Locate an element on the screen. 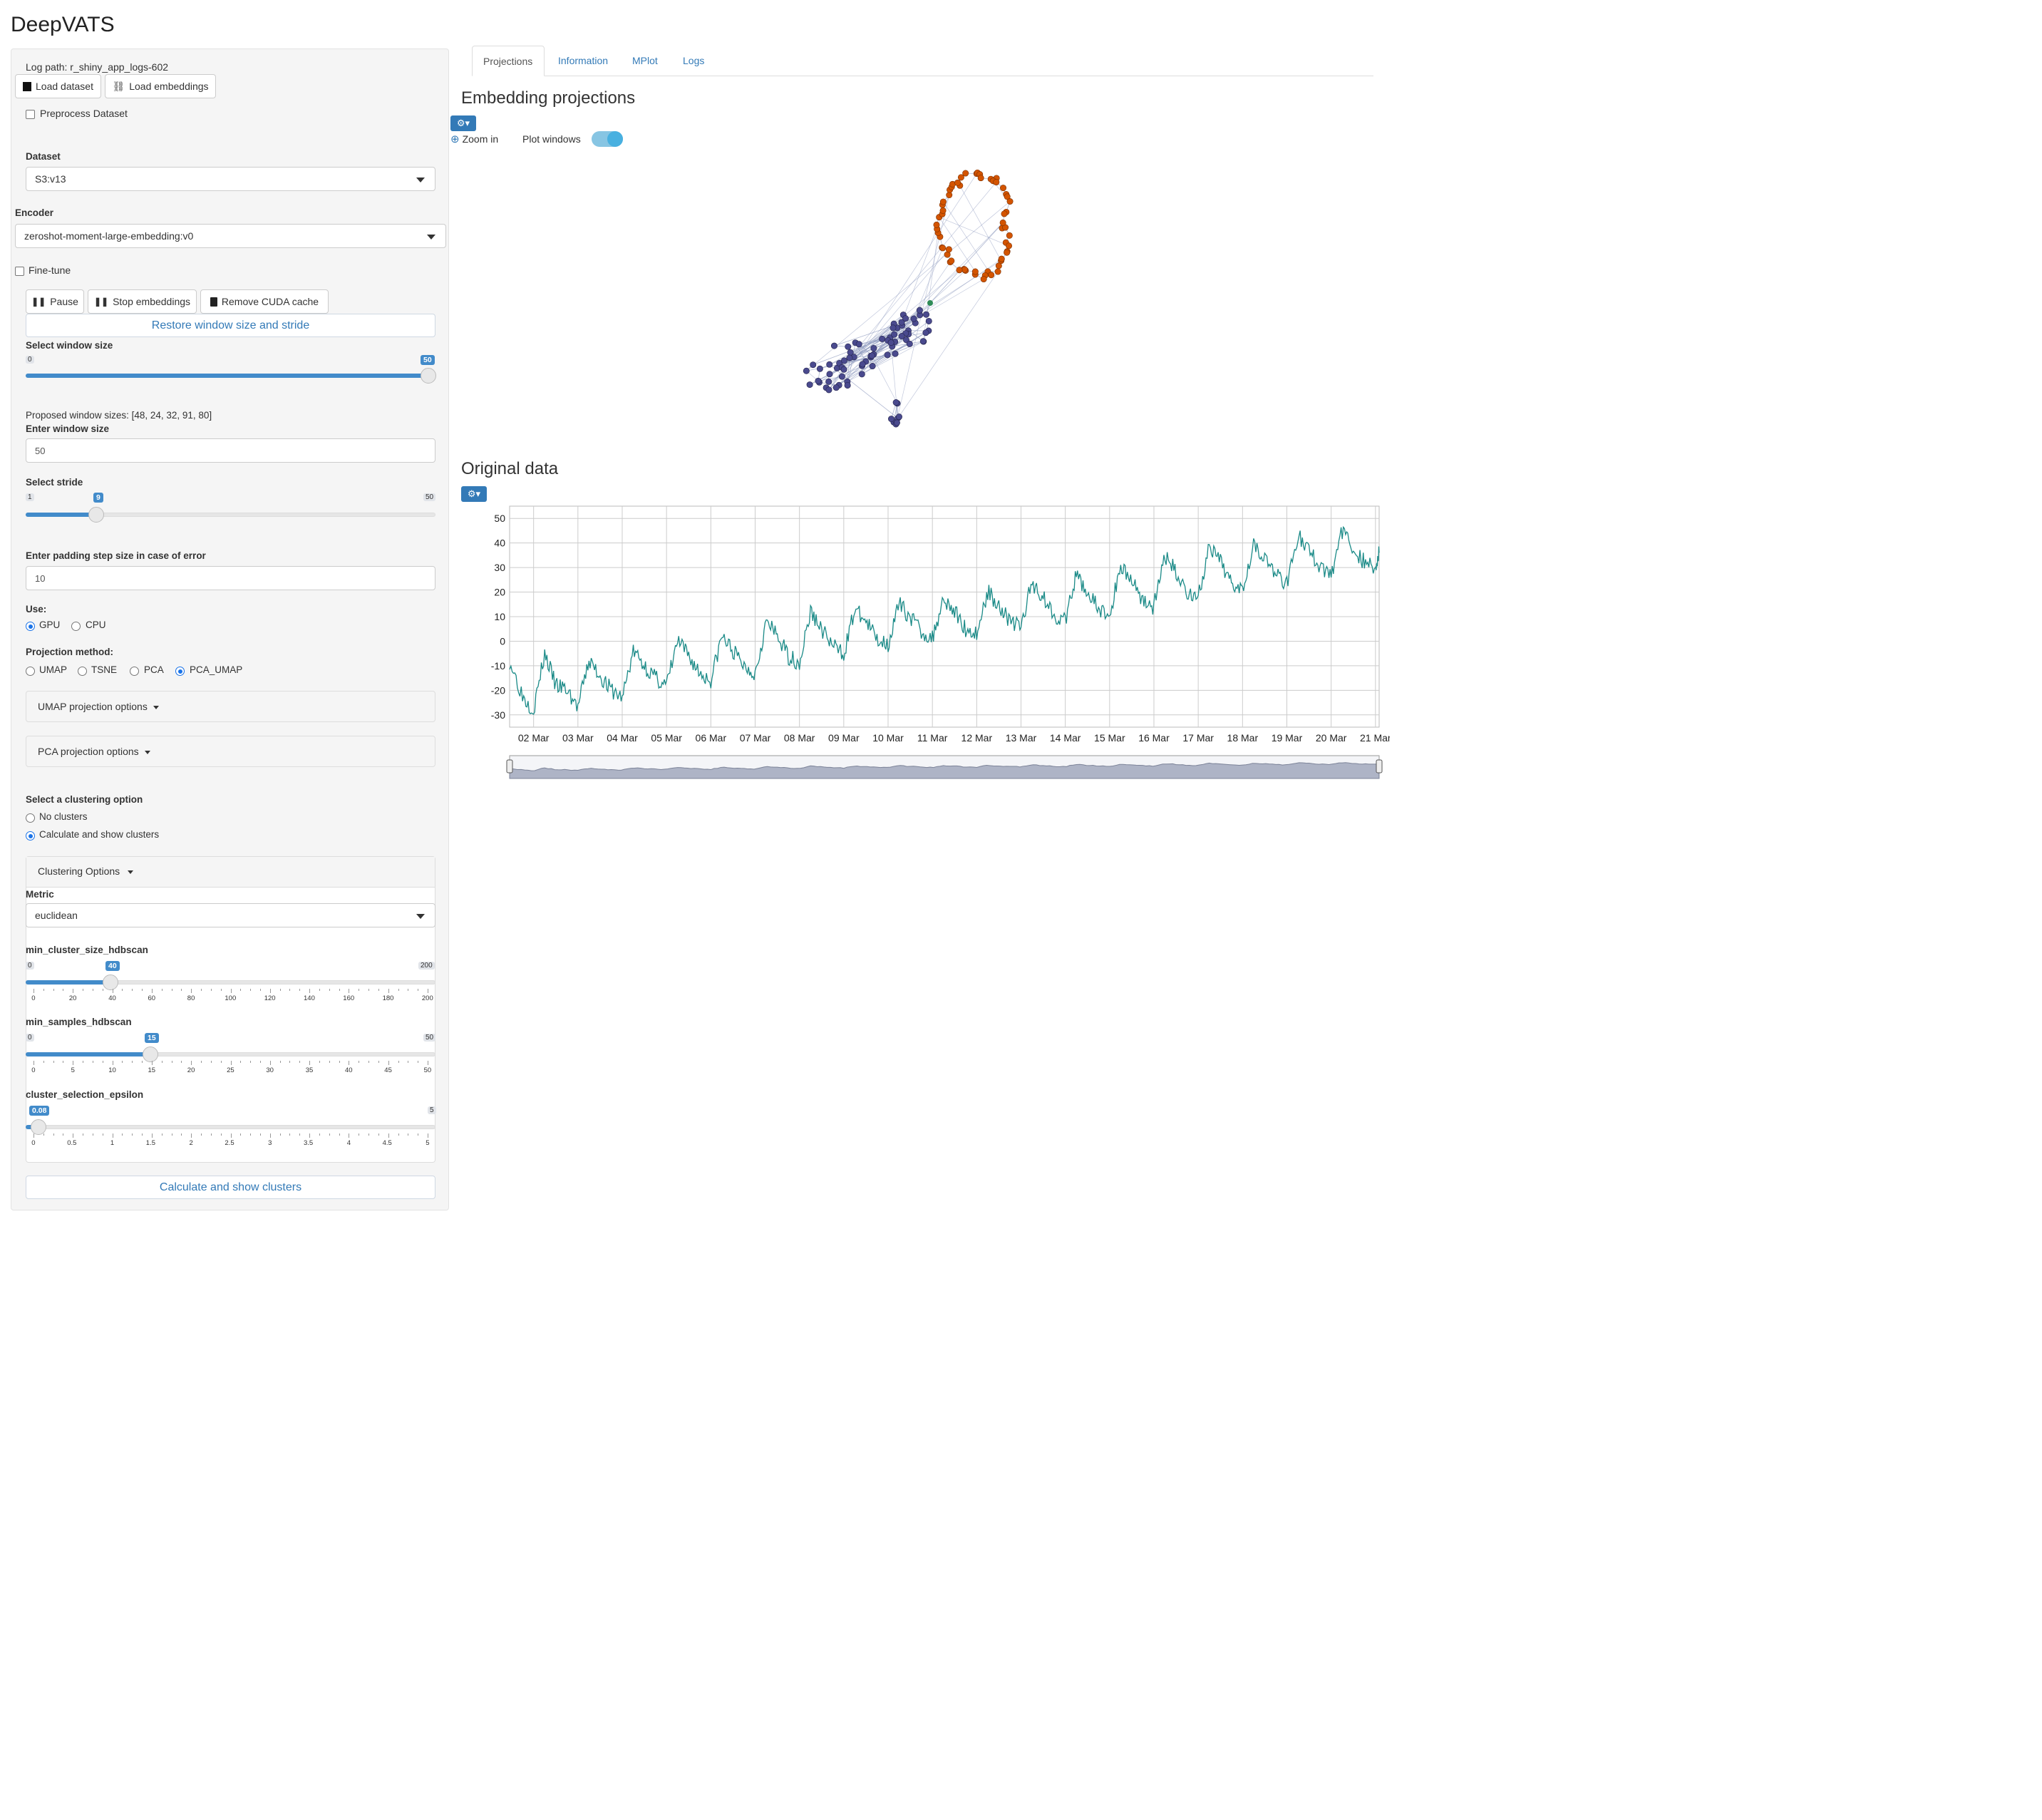  x-tick-label: 12 Mar is located at coordinates (977, 738).